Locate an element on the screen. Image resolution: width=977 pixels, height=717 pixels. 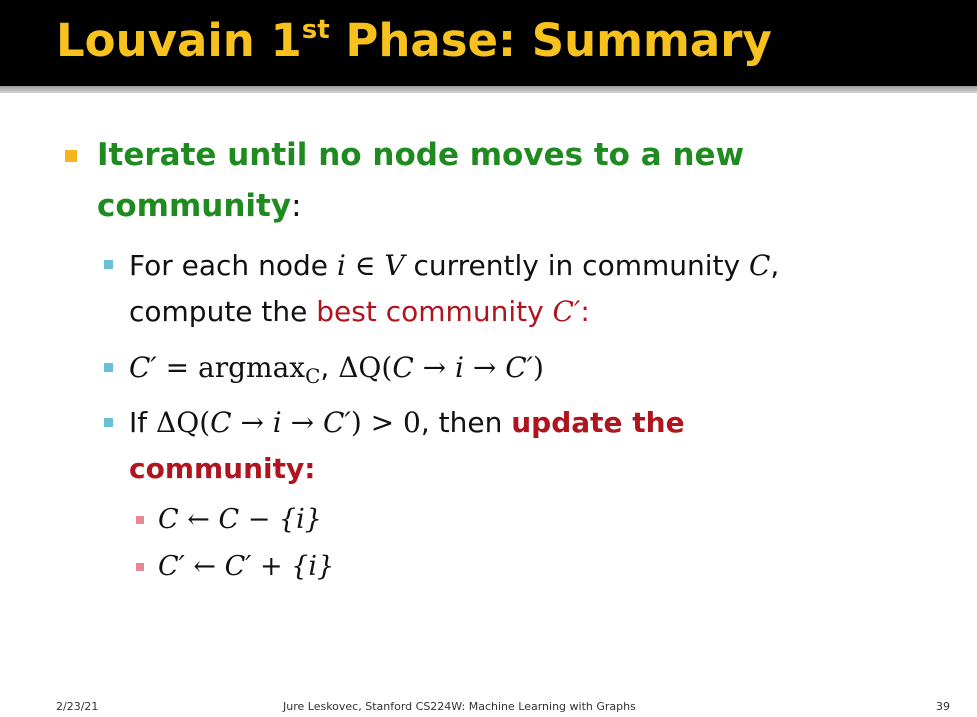
title-divider is located at coordinates (488, 89).